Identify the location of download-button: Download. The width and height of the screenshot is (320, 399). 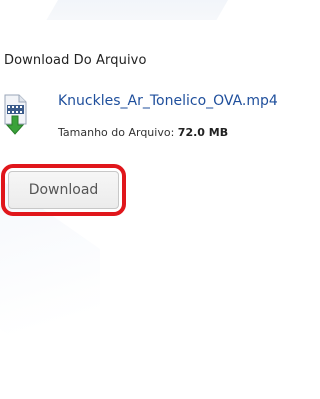
(63, 190).